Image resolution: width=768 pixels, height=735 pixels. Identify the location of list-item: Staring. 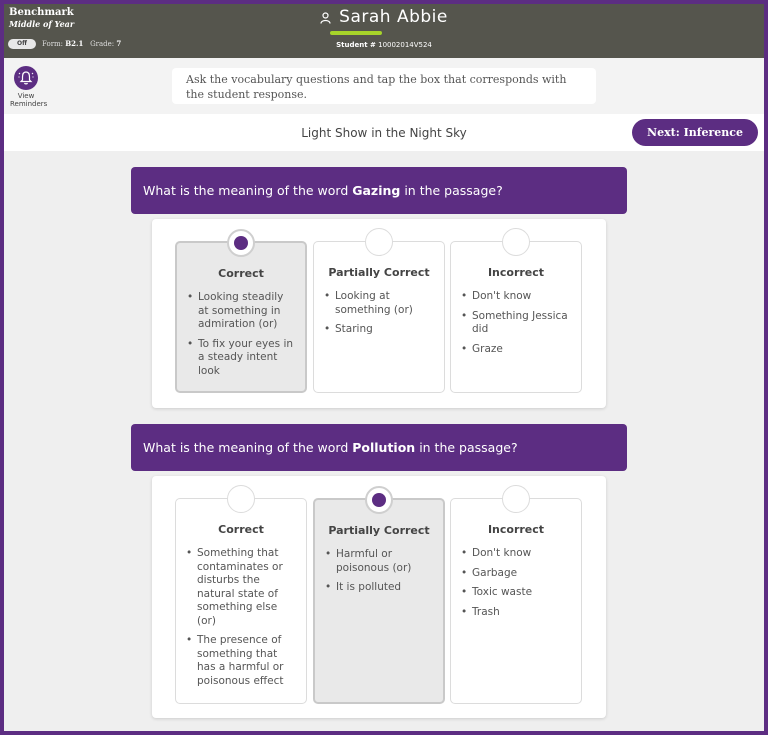
(380, 330).